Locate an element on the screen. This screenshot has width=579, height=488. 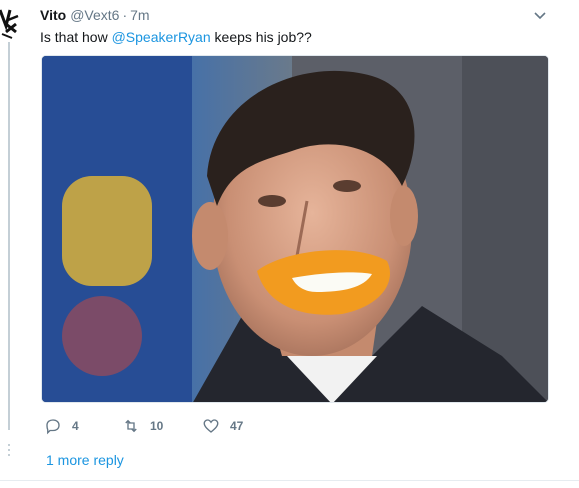
like-count: 47 is located at coordinates (237, 426).